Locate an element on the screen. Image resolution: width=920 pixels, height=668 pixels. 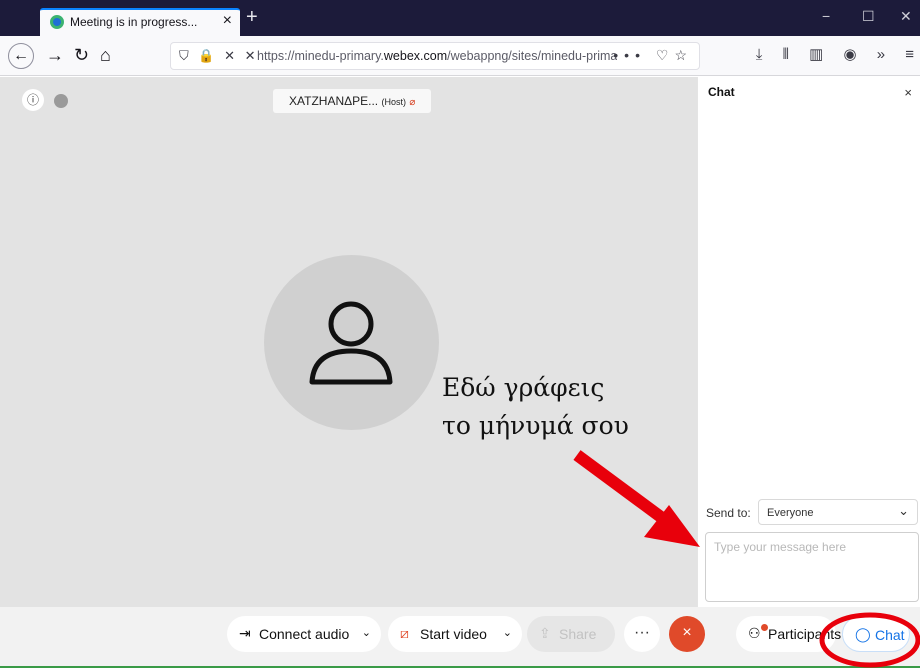
host-name-label: ΧΑΤΖΗΑΝΔΡΕ... (Host) ⌀ is located at coordinates (352, 101).